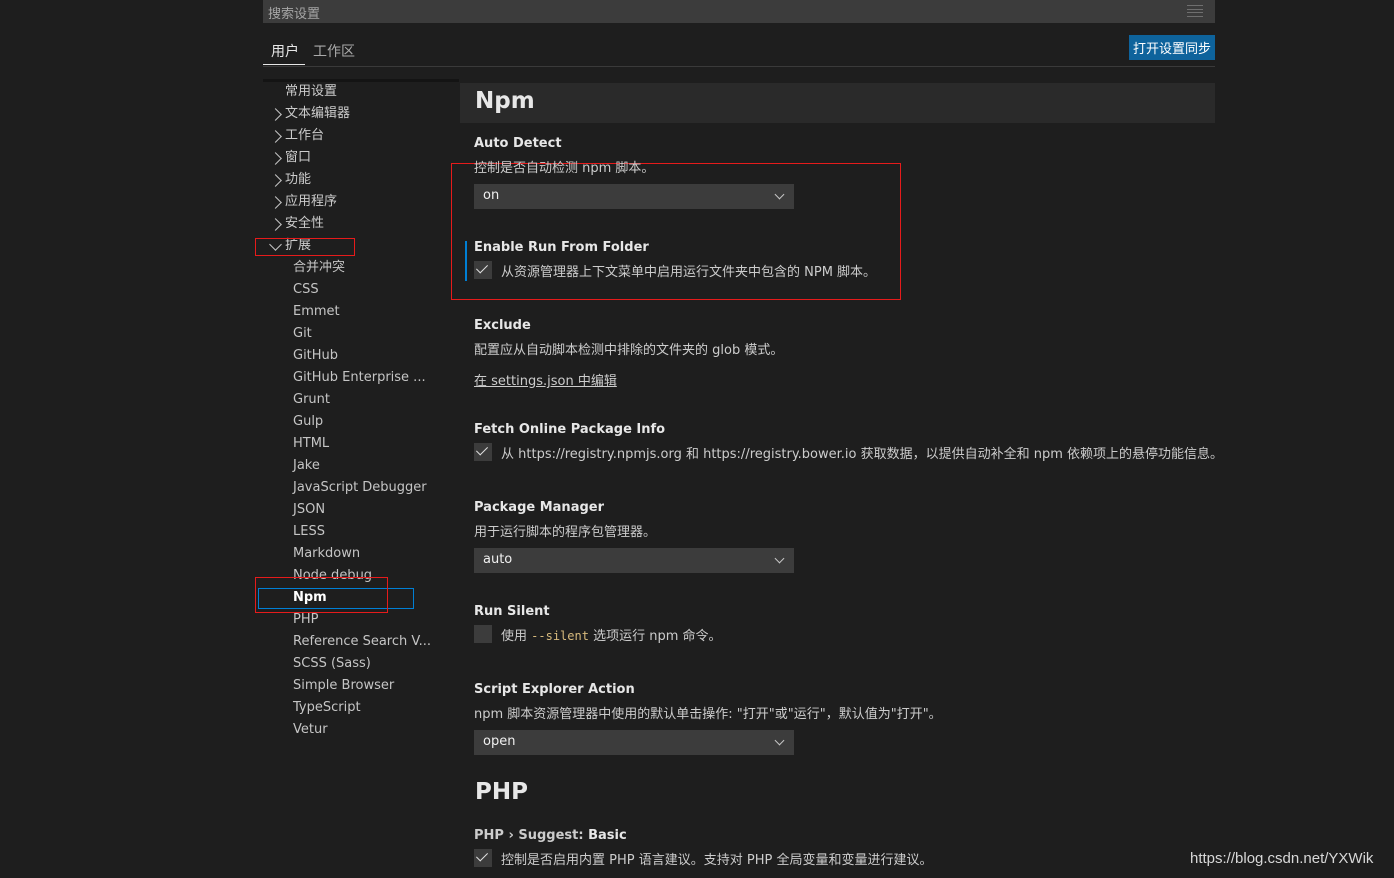 The height and width of the screenshot is (878, 1394). What do you see at coordinates (321, 595) in the screenshot?
I see `highlight-box-npm` at bounding box center [321, 595].